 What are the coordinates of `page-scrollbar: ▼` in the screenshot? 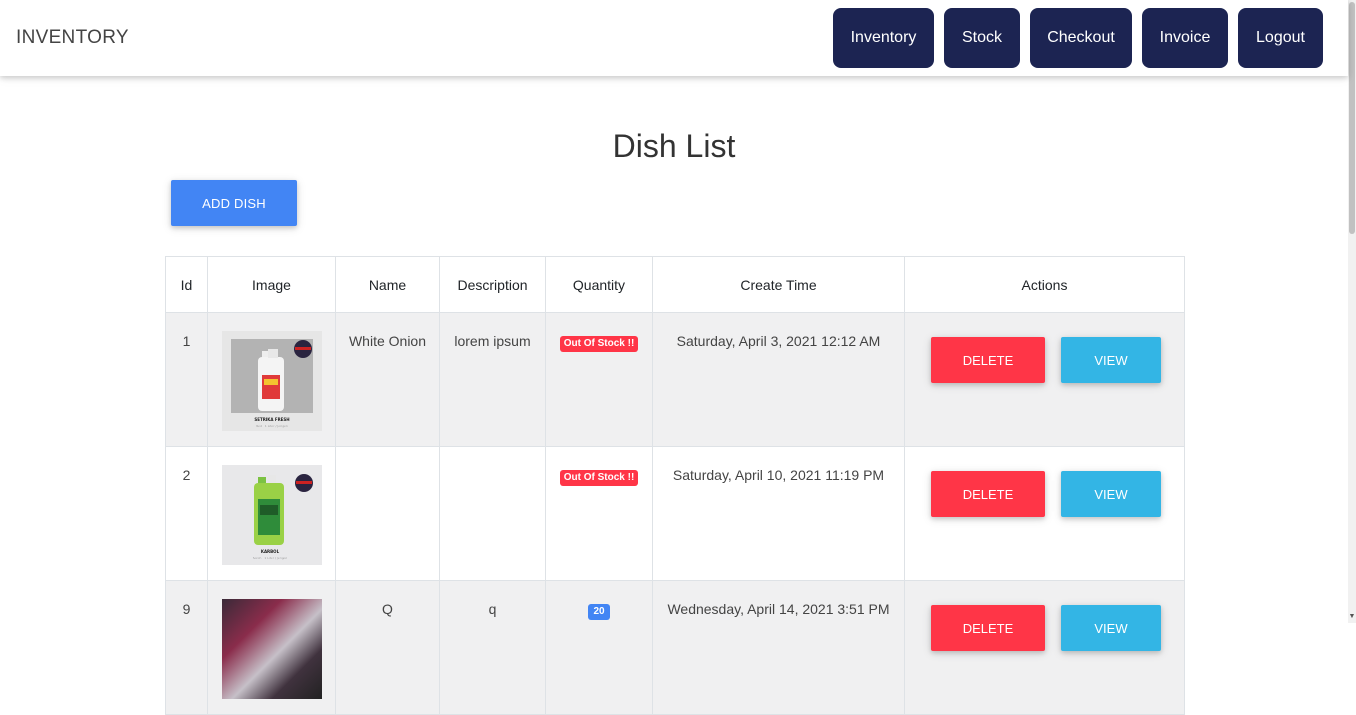 It's located at (1352, 311).